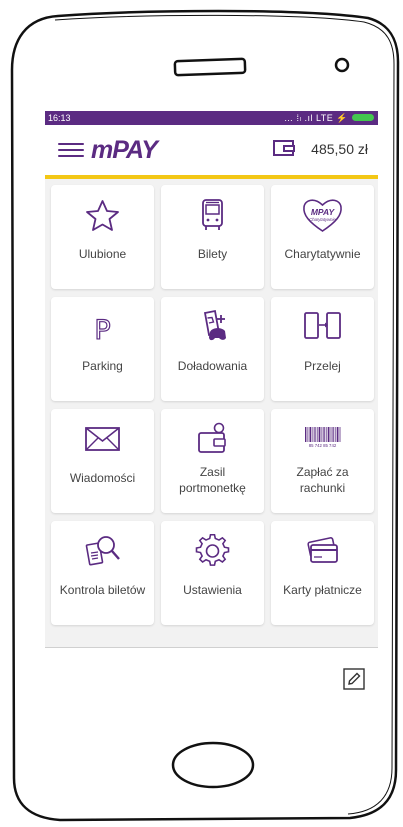 The height and width of the screenshot is (827, 403). I want to click on barcode-icon: 85 742 85 742, so click(323, 437).